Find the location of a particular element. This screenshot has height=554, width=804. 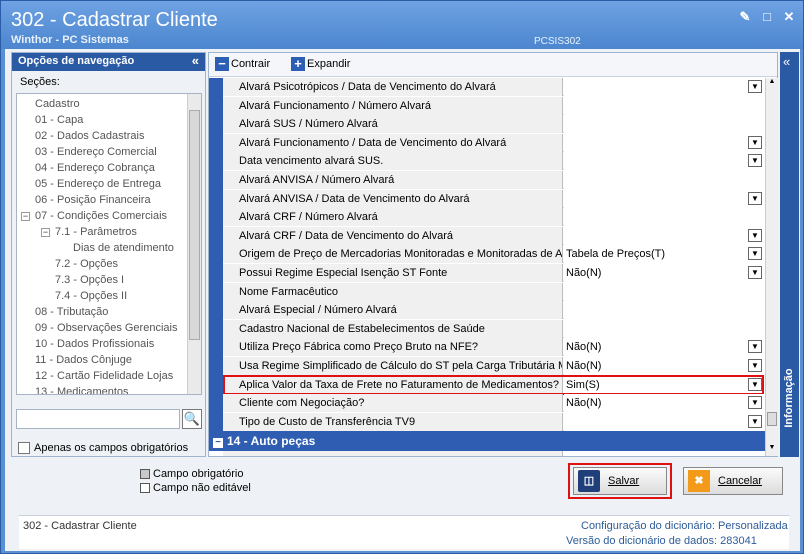

grid-row-value-text: Não(N) is located at coordinates (584, 347).